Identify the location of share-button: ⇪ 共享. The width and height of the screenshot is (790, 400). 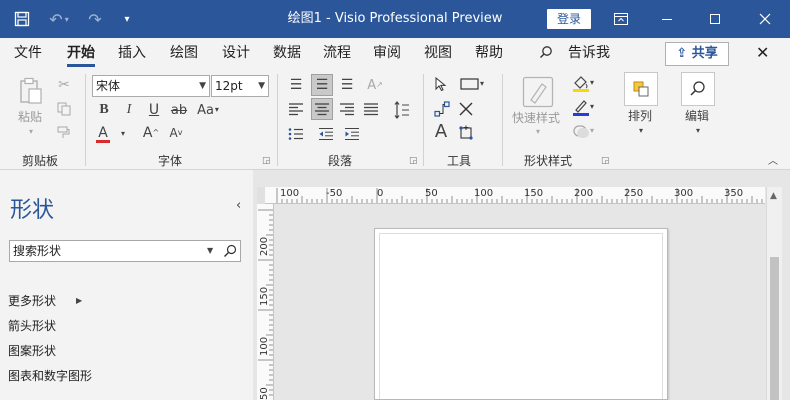
(697, 54).